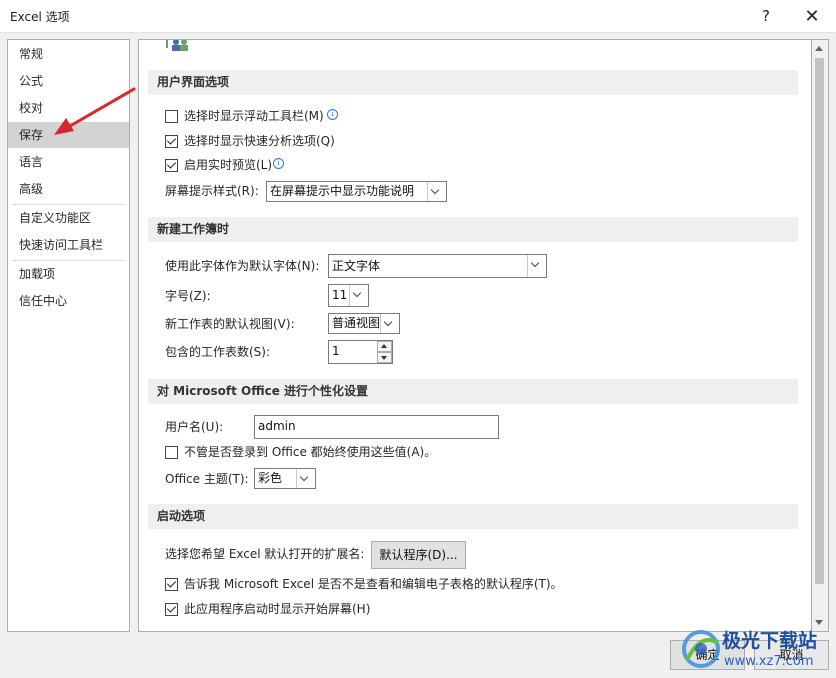 Image resolution: width=836 pixels, height=678 pixels. What do you see at coordinates (230, 324) in the screenshot?
I see `default-view-label: 新工作表的默认视图(V):` at bounding box center [230, 324].